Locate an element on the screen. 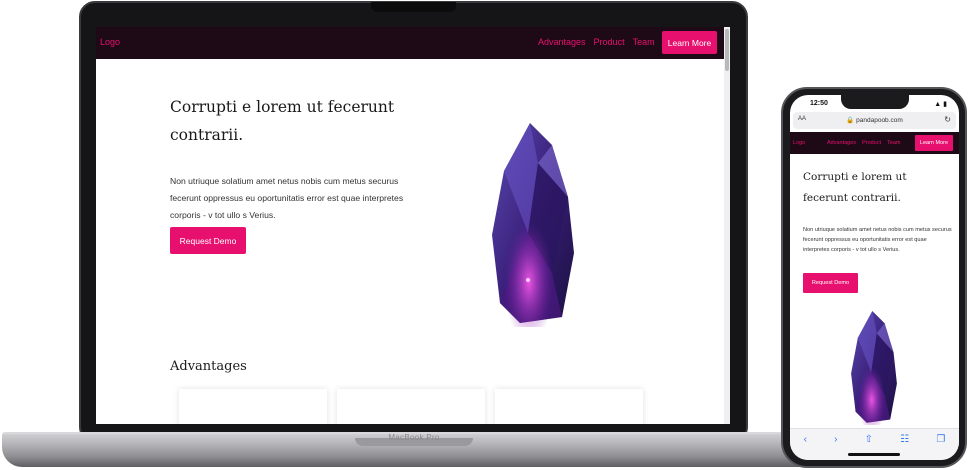 This screenshot has height=470, width=969. advantages-section-title: Advantages is located at coordinates (208, 366).